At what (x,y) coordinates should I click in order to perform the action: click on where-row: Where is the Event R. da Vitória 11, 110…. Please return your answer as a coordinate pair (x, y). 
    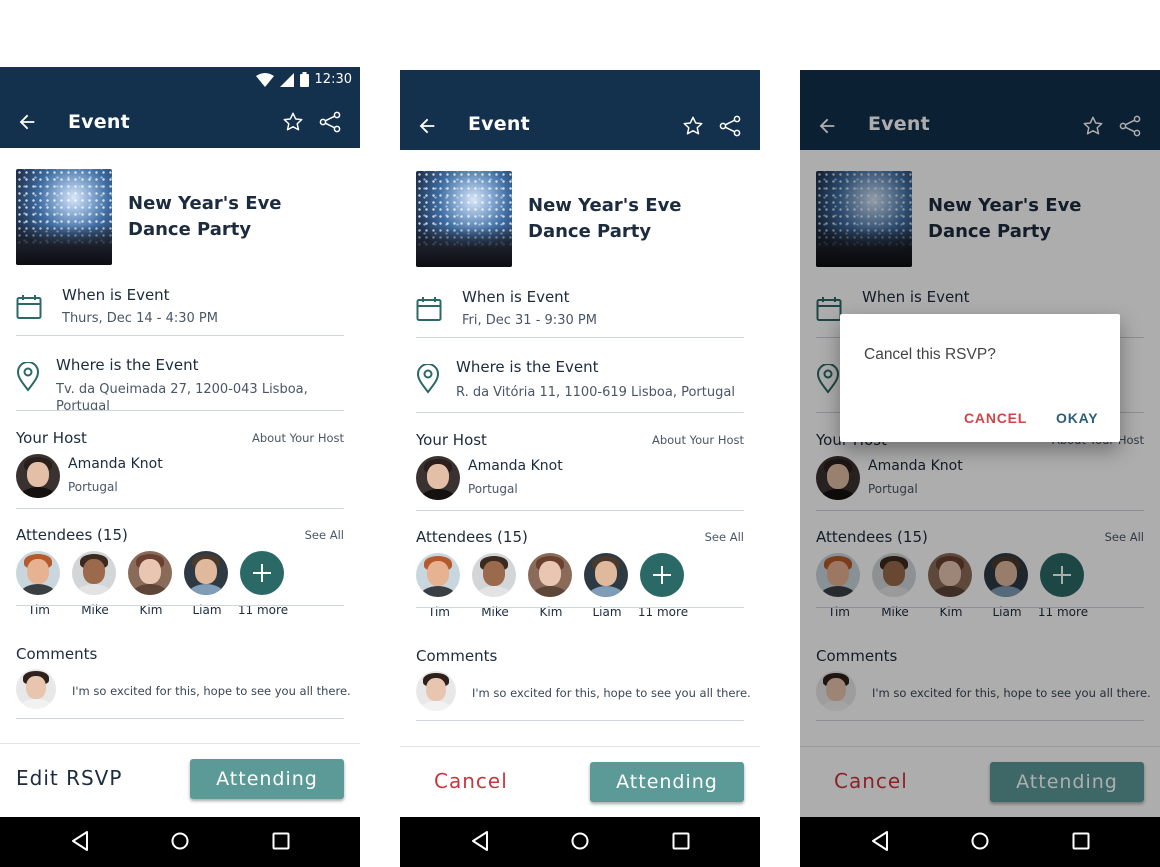
    Looking at the image, I should click on (580, 385).